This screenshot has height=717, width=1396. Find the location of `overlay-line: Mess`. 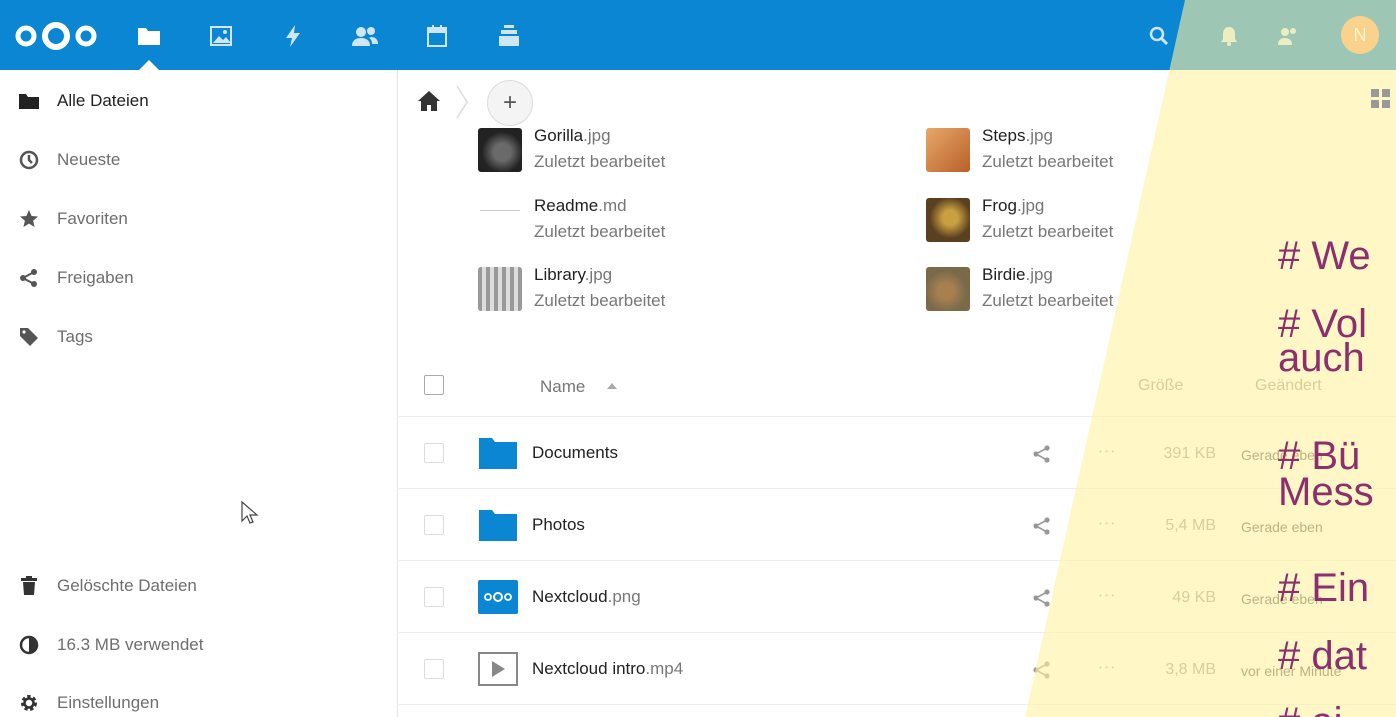

overlay-line: Mess is located at coordinates (1326, 492).